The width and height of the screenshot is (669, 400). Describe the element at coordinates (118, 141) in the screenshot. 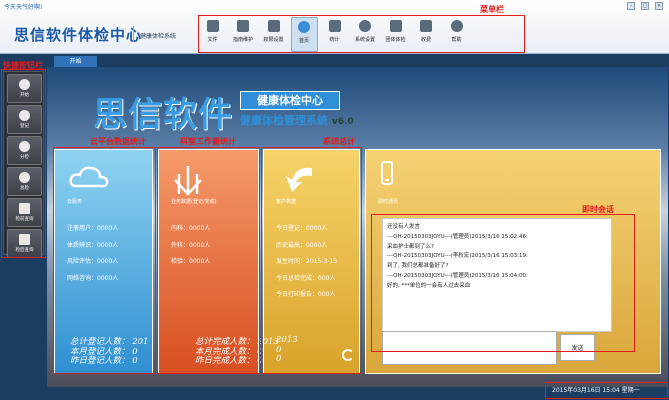

I see `cloud-annotation: 云平台数据统计` at that location.